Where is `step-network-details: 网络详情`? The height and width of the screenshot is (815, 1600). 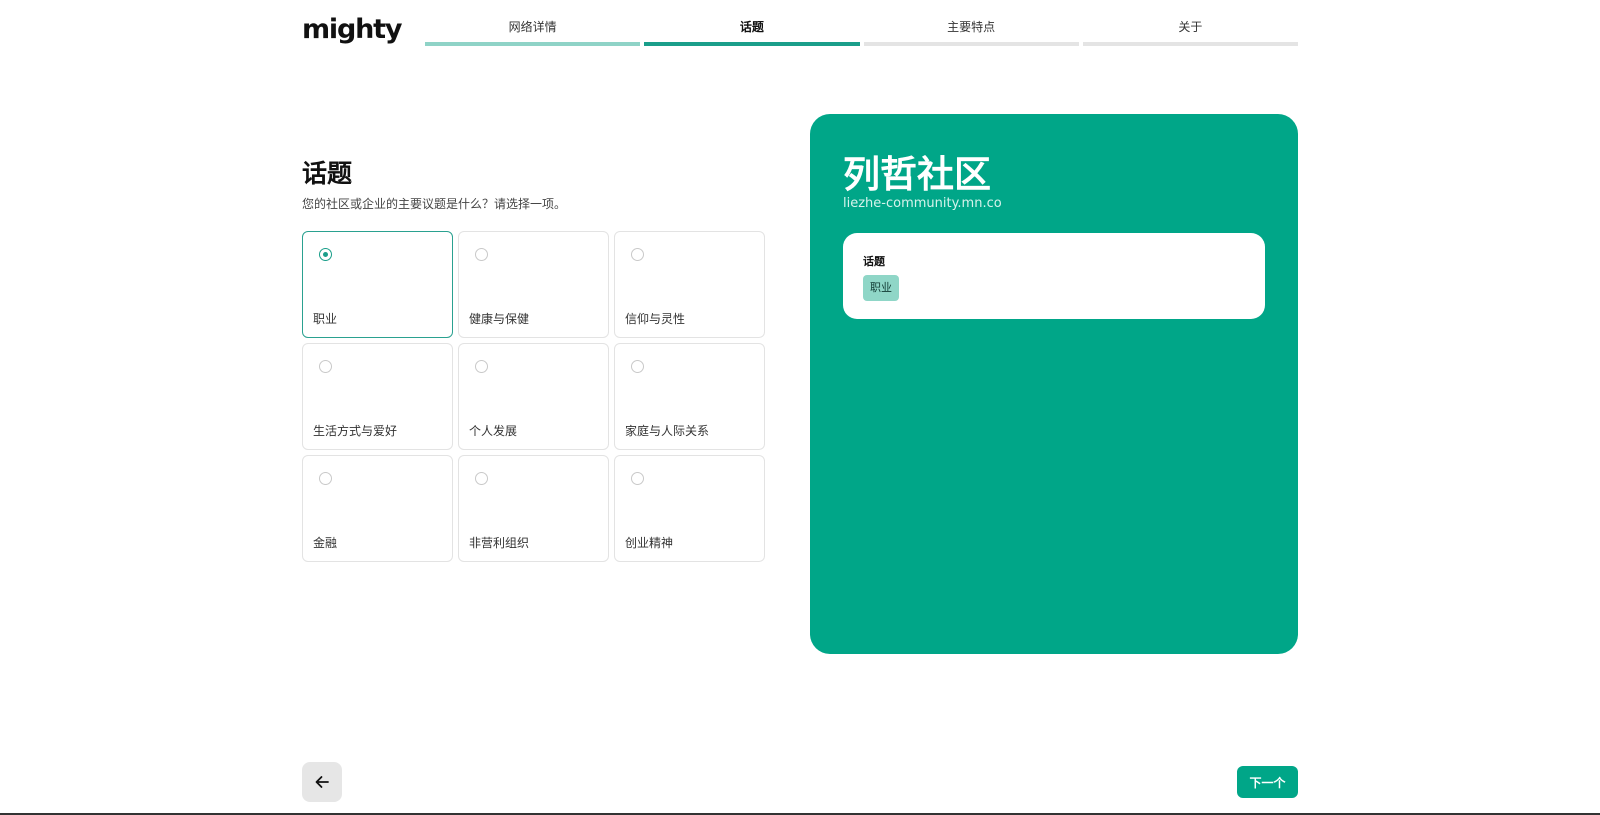 step-network-details: 网络详情 is located at coordinates (533, 31).